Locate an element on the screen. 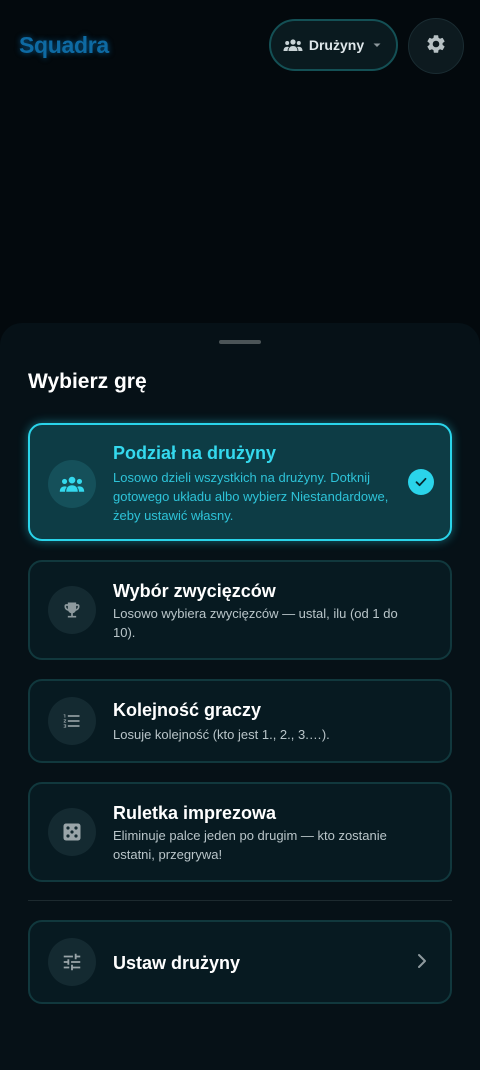  mode-dropdown-label: Drużyny is located at coordinates (336, 45).